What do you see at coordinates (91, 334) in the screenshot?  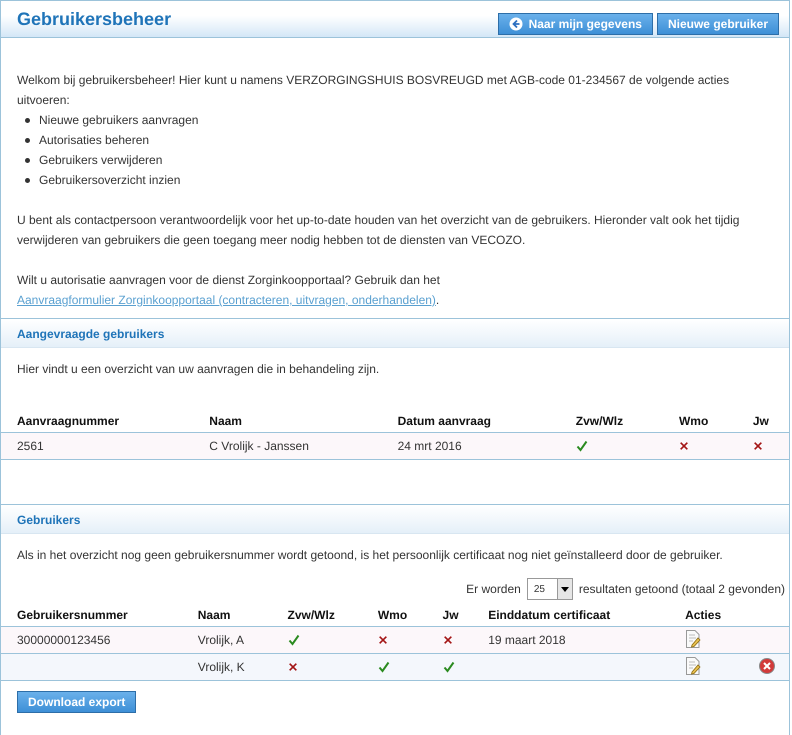 I see `section-title: Aangevraagde gebruikers` at bounding box center [91, 334].